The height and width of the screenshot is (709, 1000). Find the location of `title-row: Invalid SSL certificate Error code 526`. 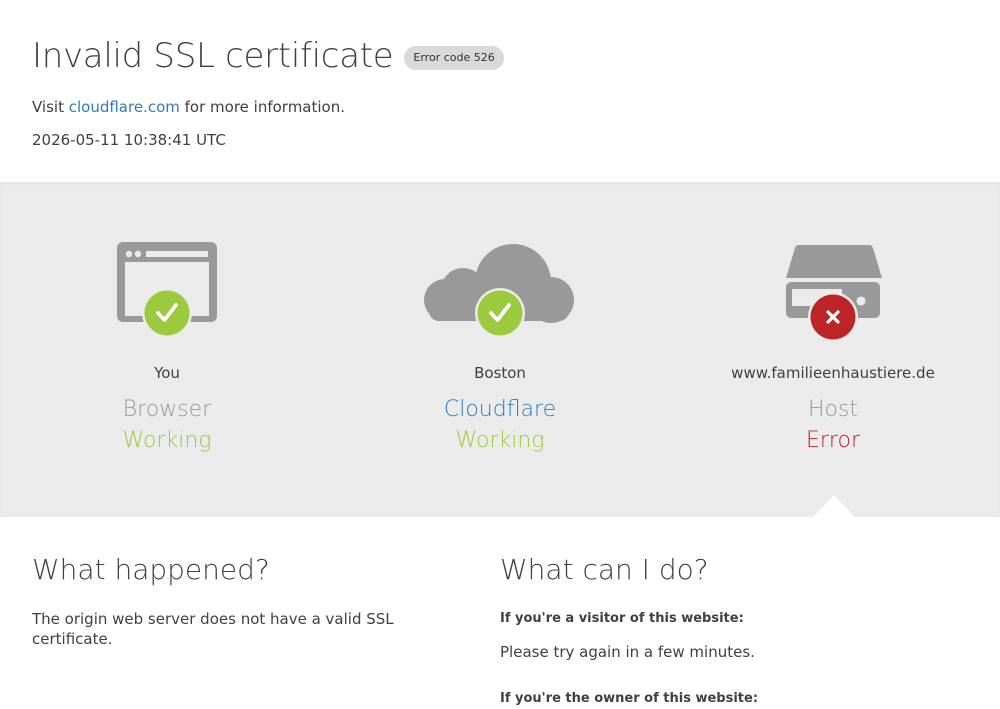

title-row: Invalid SSL certificate Error code 526 is located at coordinates (268, 56).